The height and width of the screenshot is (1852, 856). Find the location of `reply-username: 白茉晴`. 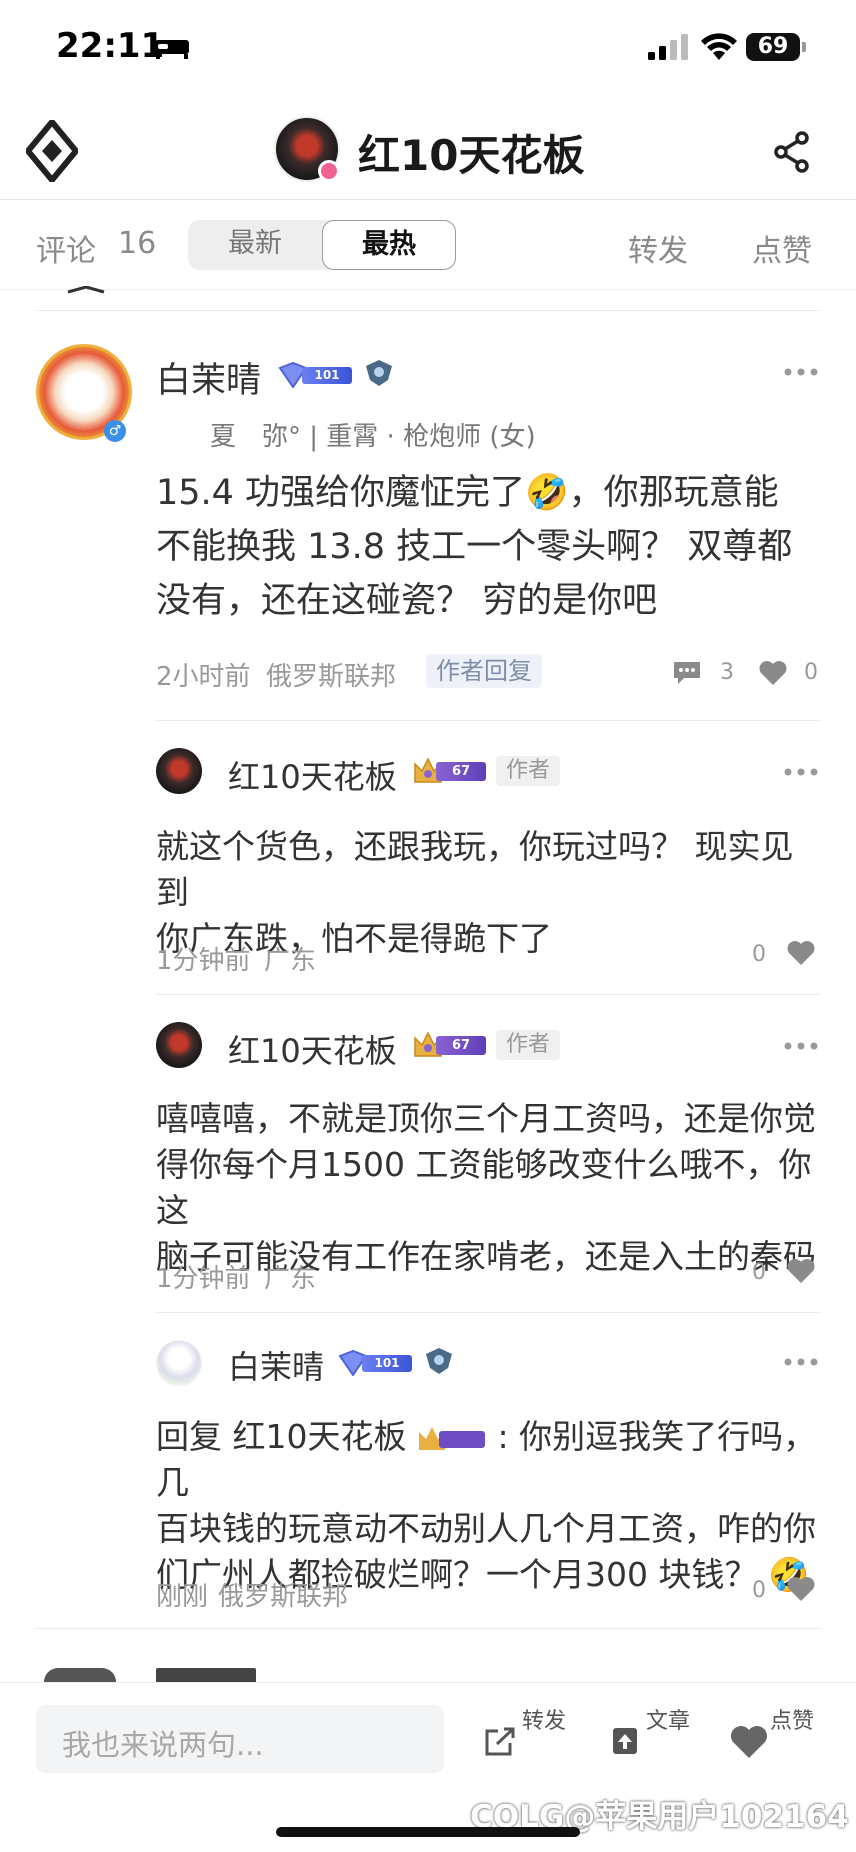

reply-username: 白茉晴 is located at coordinates (276, 1365).